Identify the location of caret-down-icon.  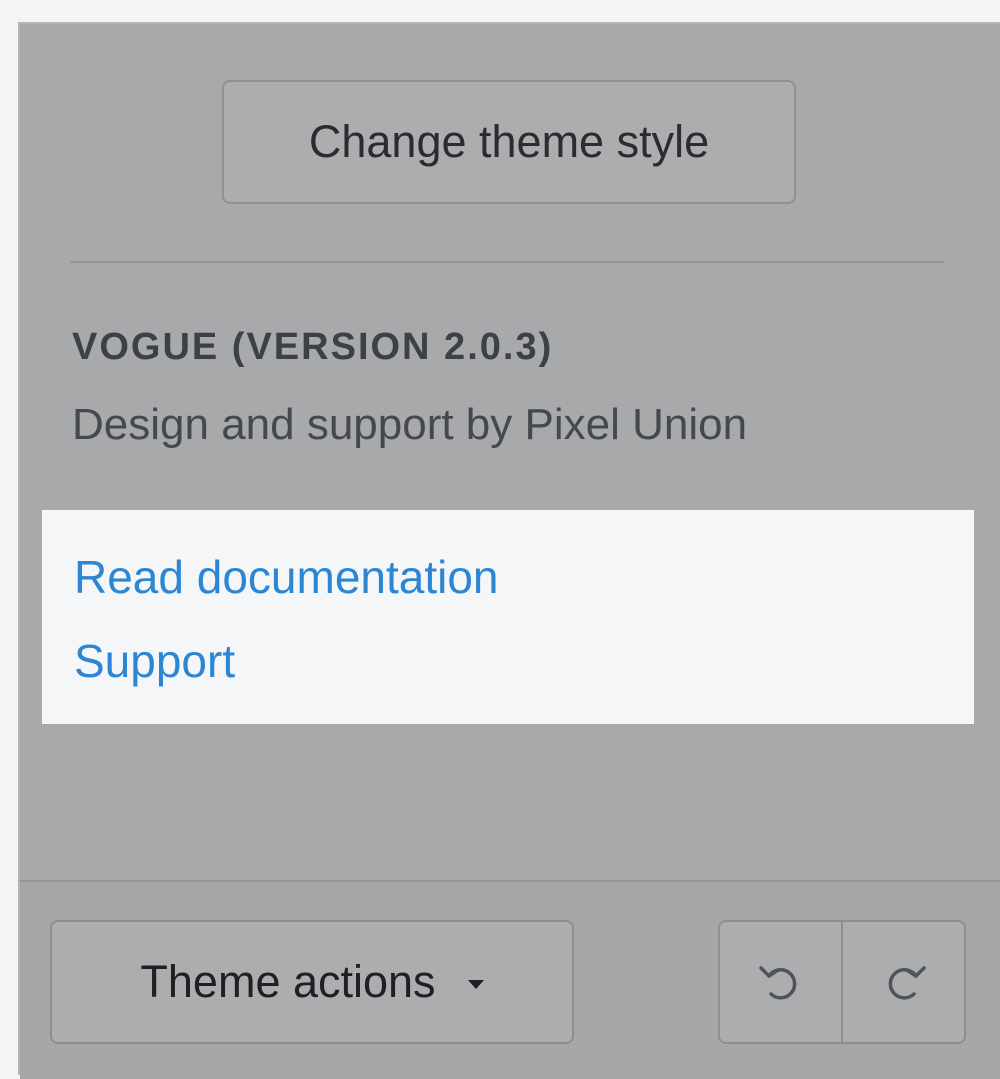
(475, 984).